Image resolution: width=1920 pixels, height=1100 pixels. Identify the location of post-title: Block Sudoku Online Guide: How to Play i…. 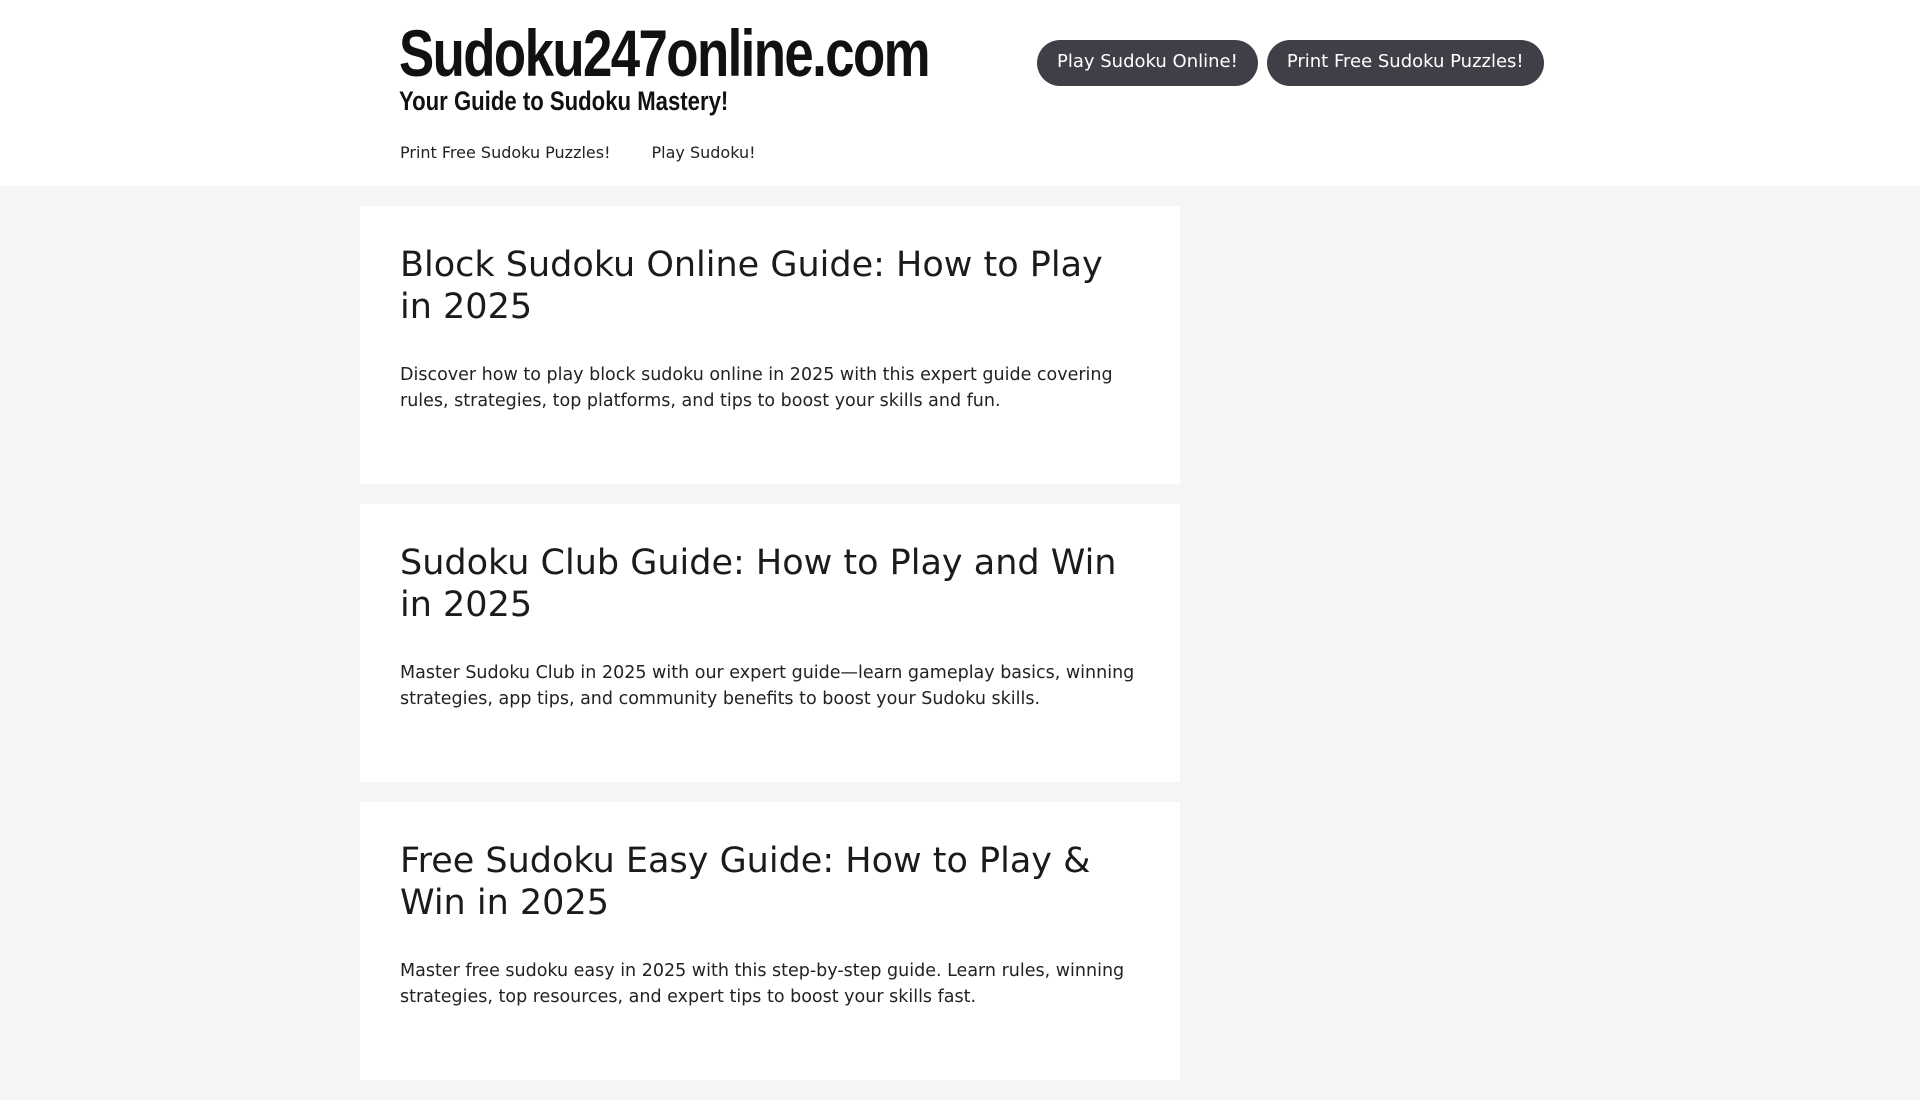
(770, 286).